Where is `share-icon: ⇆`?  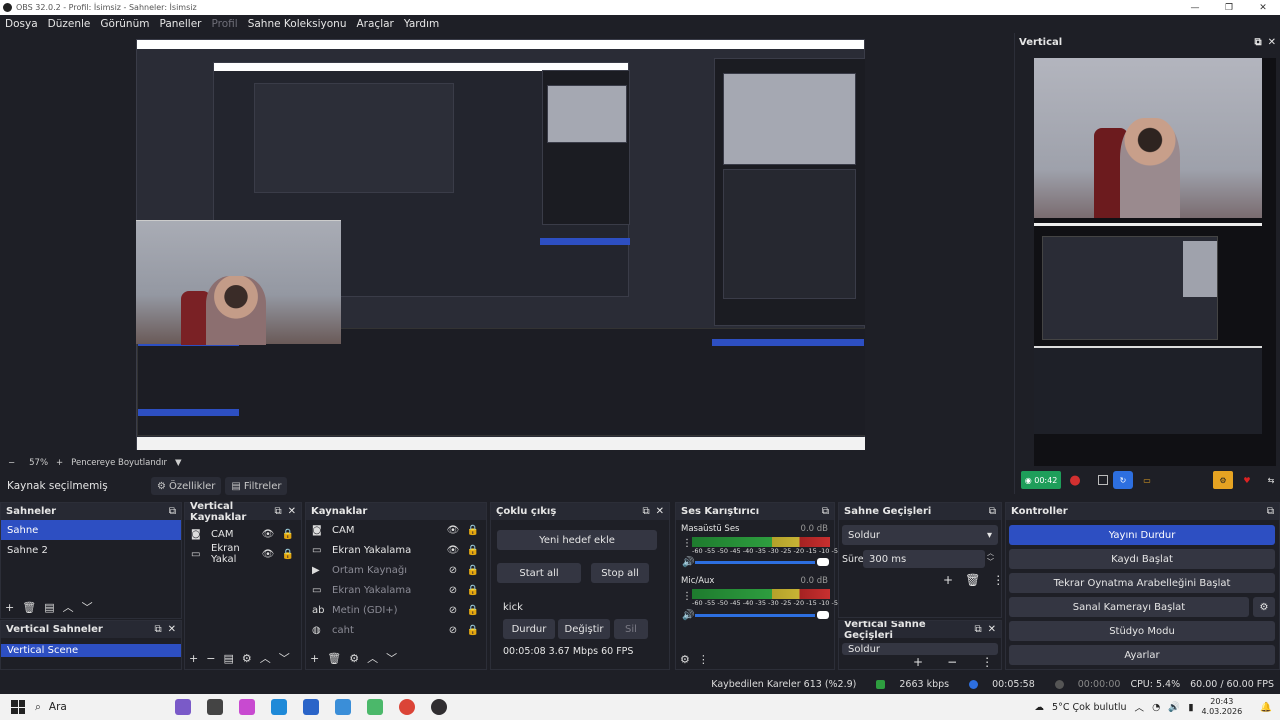
share-icon: ⇆ is located at coordinates (1270, 480).